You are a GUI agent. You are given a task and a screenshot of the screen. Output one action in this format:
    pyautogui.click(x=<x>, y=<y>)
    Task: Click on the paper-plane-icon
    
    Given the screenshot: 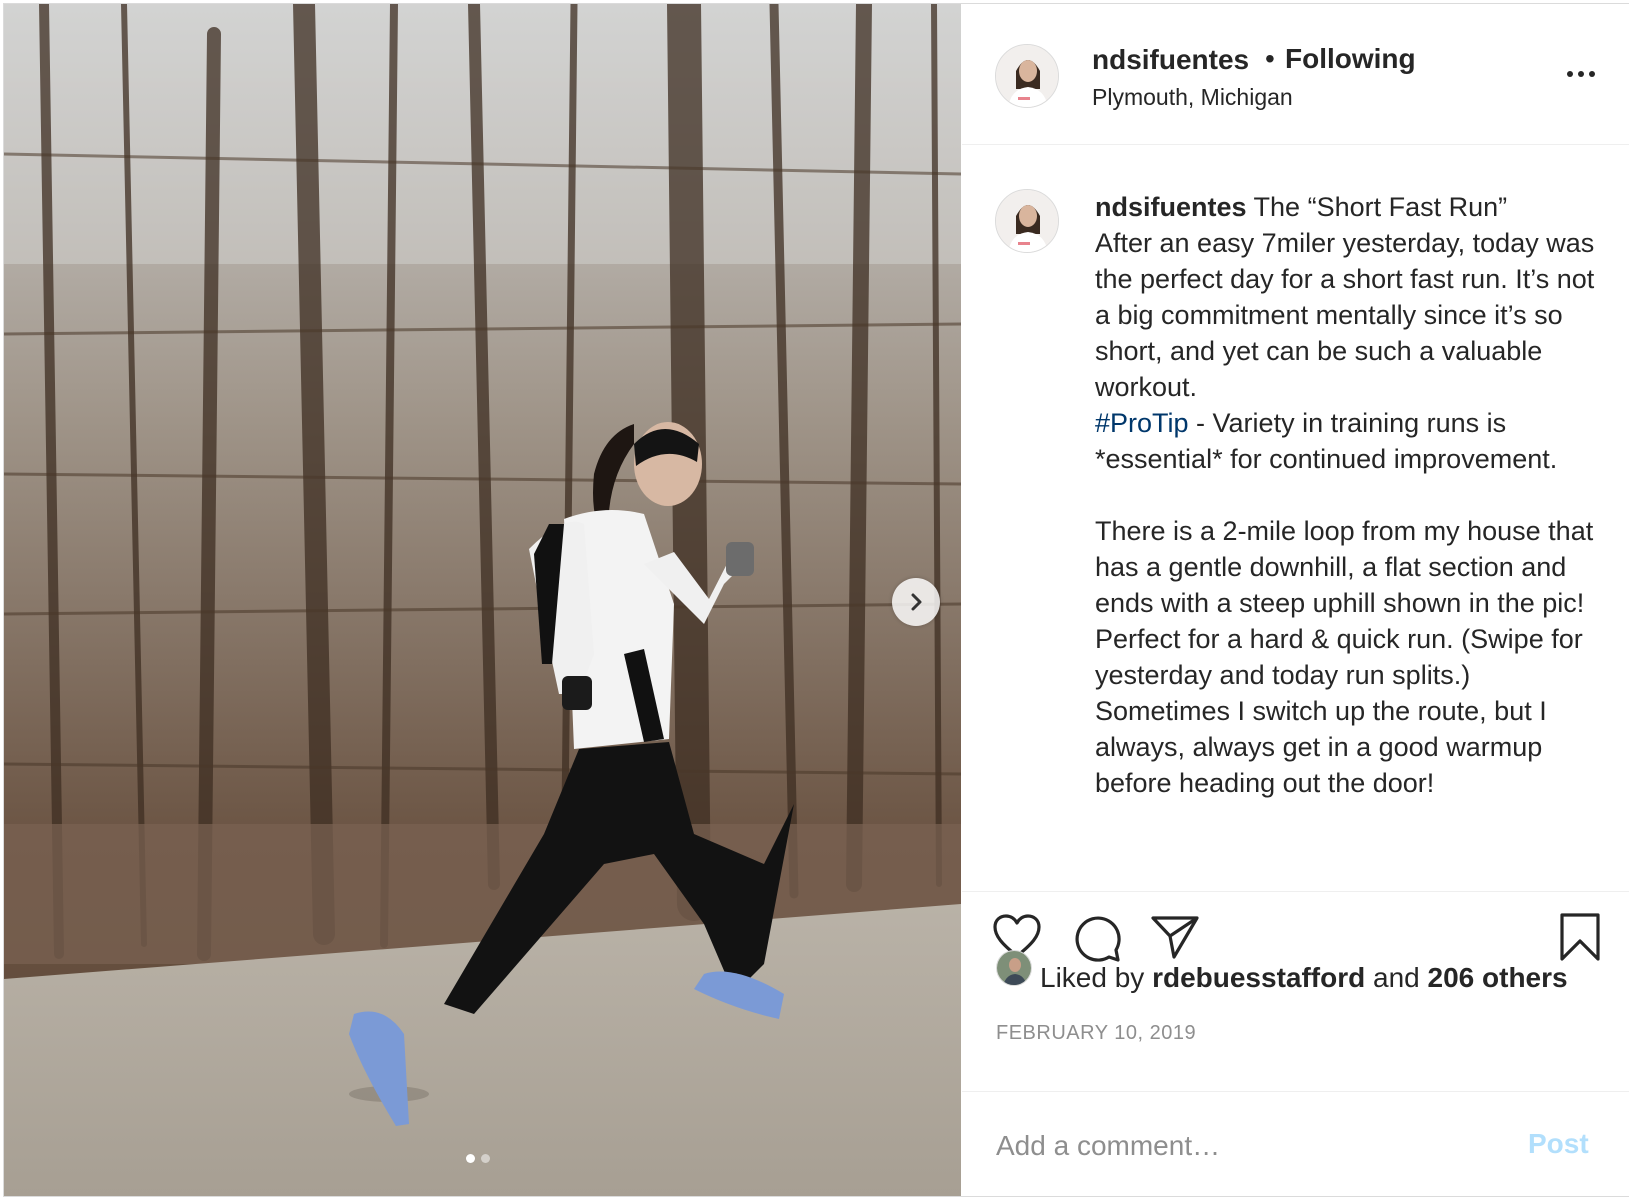 What is the action you would take?
    pyautogui.click(x=1175, y=937)
    